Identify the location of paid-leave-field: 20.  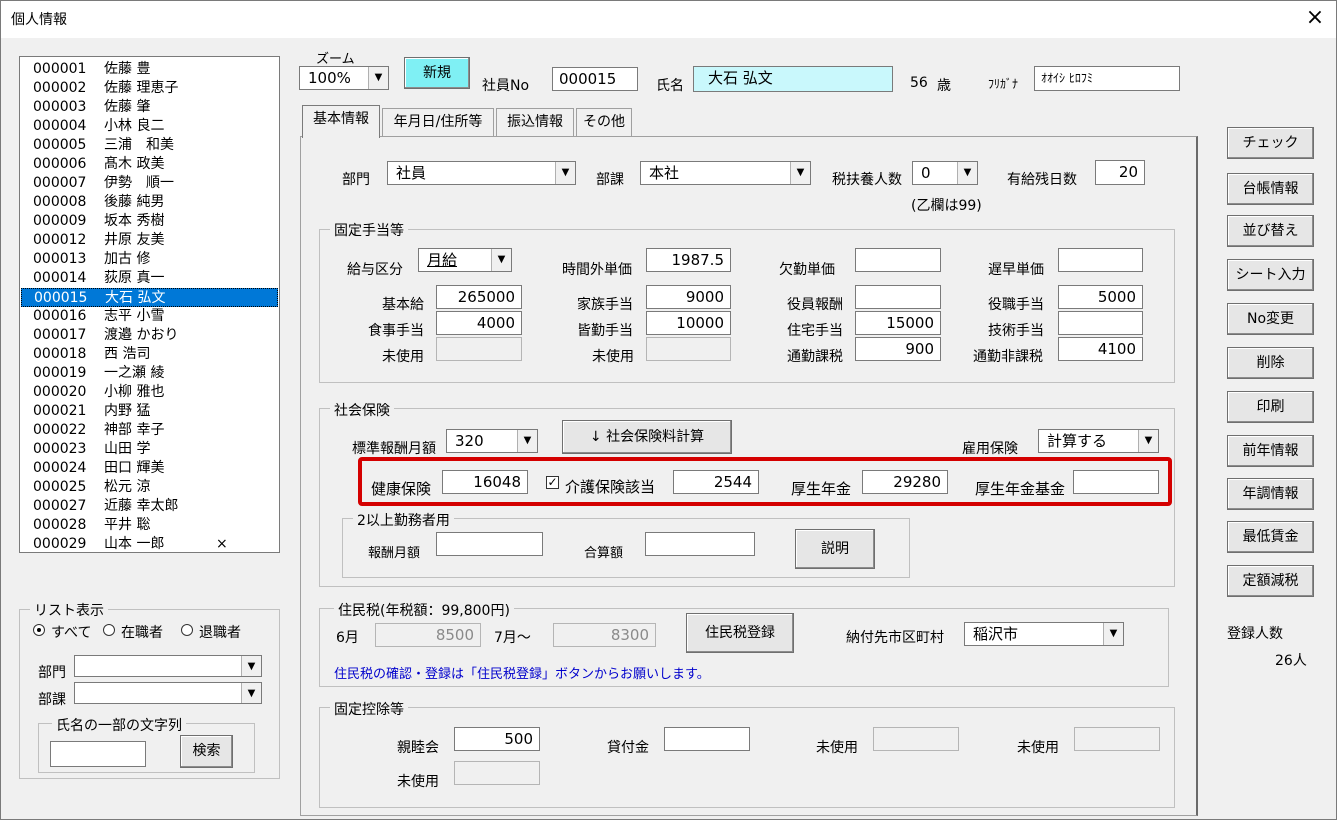
(1120, 172).